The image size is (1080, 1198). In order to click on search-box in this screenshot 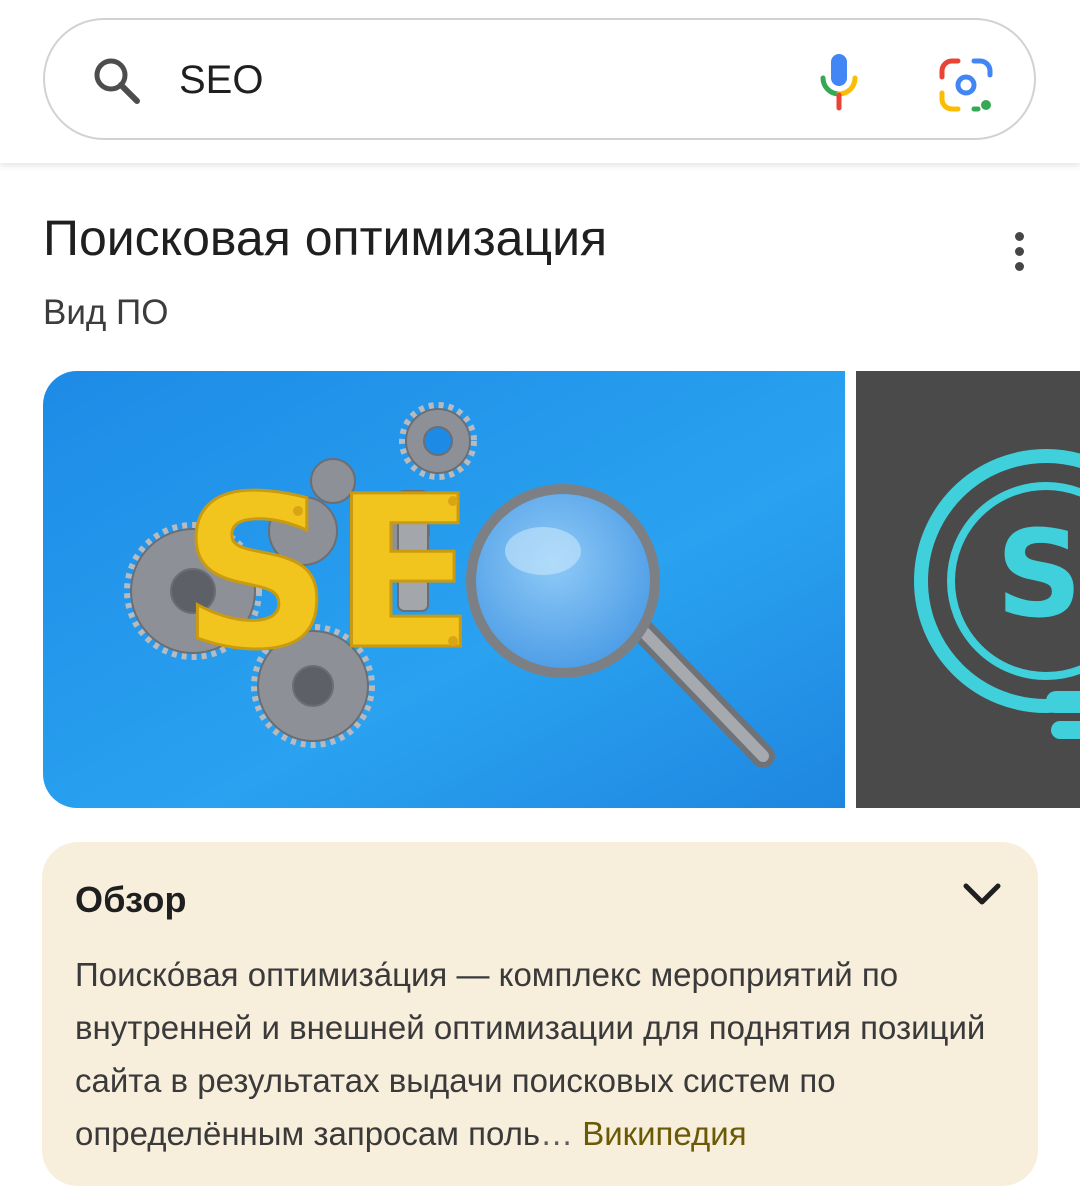, I will do `click(539, 79)`.